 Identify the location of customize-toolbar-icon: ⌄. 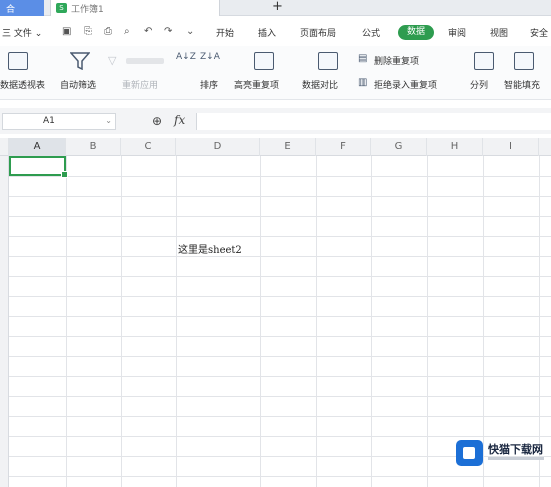
(190, 31).